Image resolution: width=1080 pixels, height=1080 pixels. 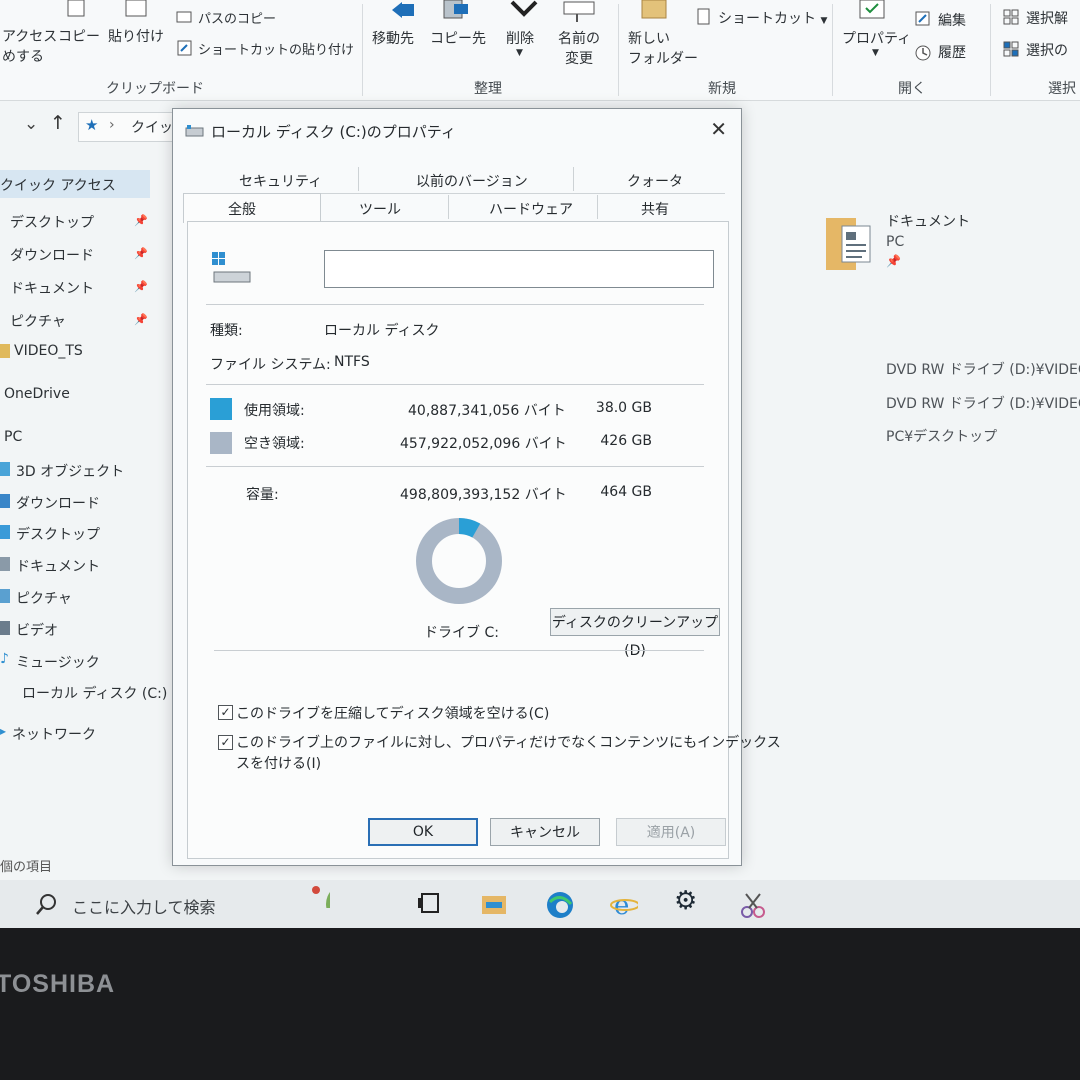 I want to click on tab-divider, so click(x=358, y=179).